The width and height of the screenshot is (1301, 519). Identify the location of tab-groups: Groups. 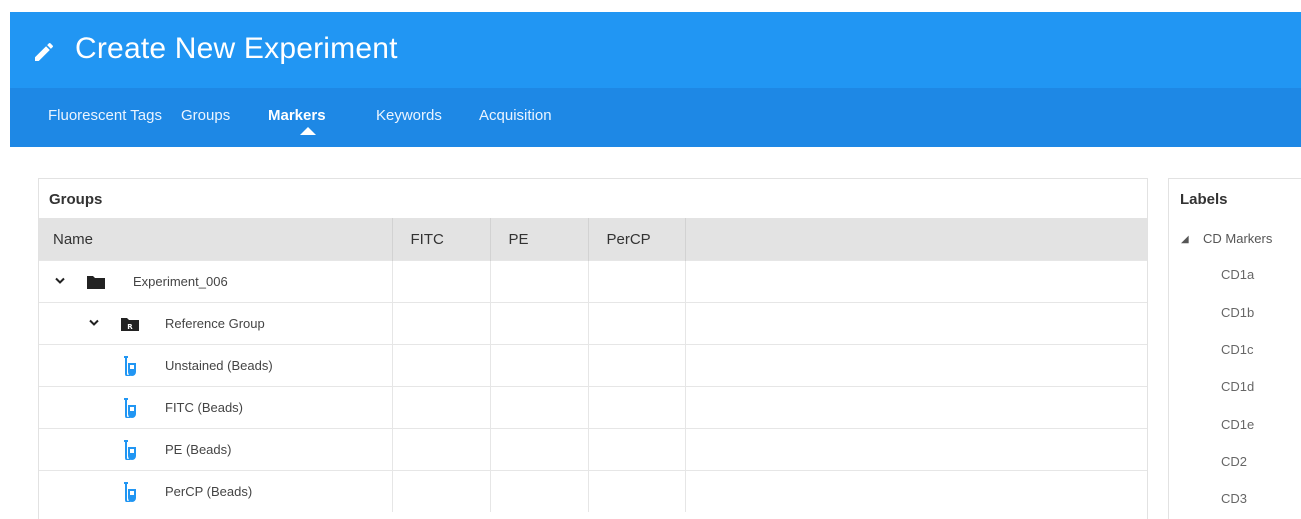
(205, 115).